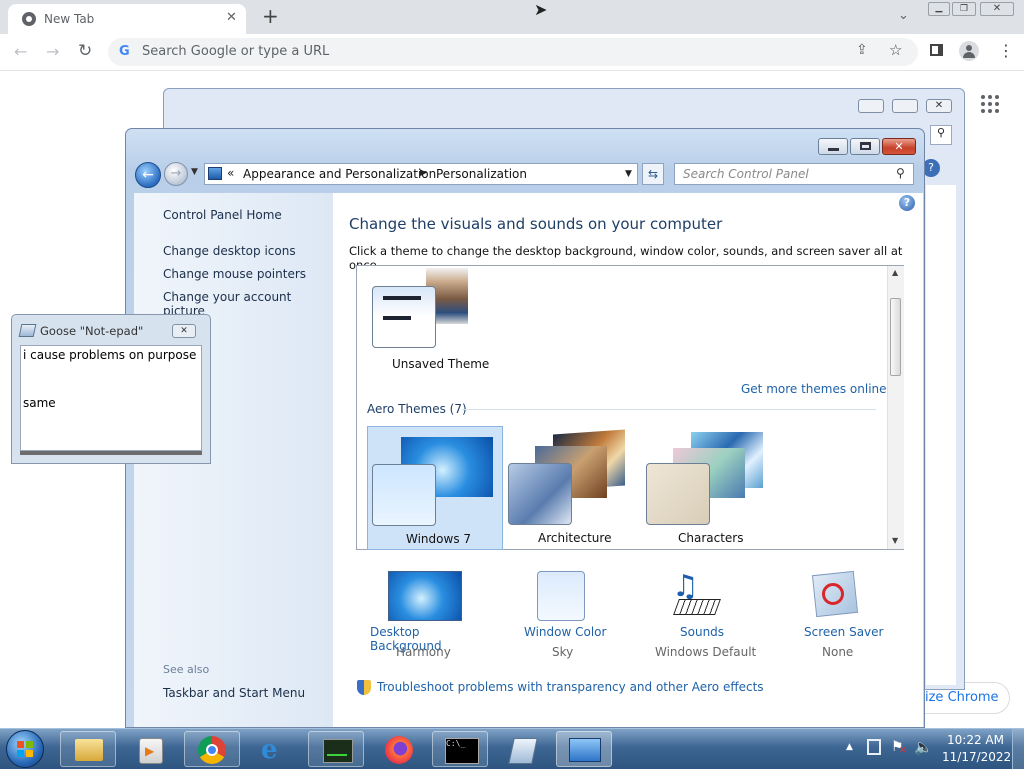 The height and width of the screenshot is (769, 1024). What do you see at coordinates (270, 16) in the screenshot?
I see `new-tab-button: +` at bounding box center [270, 16].